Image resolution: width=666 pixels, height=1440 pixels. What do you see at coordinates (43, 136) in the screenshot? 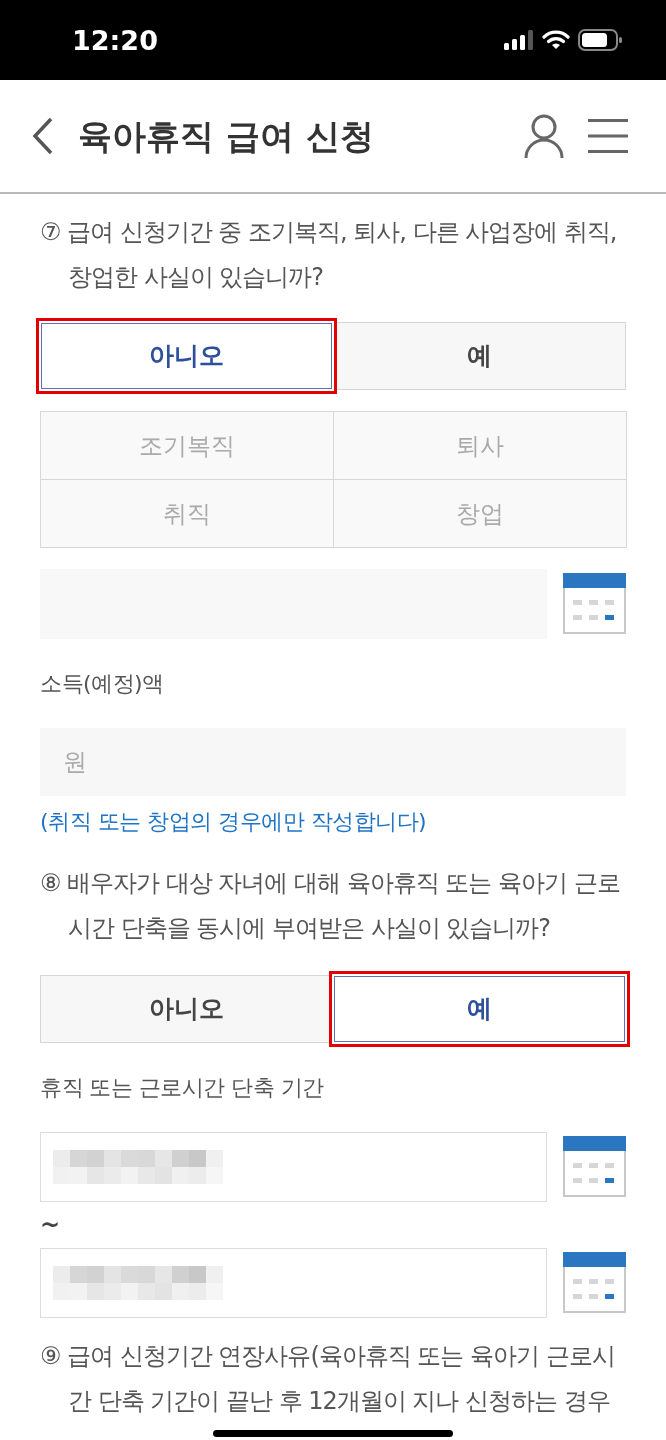
I see `back-icon` at bounding box center [43, 136].